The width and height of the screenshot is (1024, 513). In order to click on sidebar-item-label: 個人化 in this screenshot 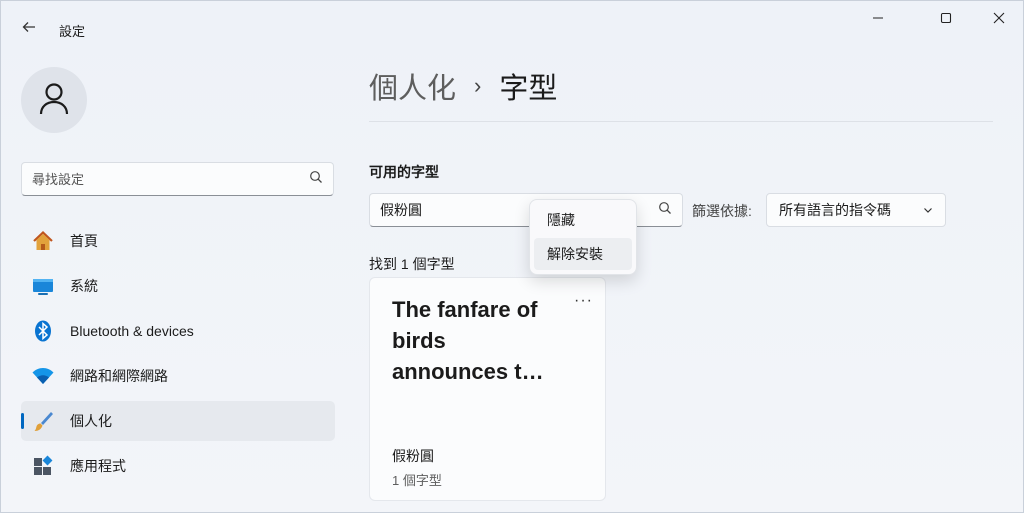, I will do `click(91, 421)`.